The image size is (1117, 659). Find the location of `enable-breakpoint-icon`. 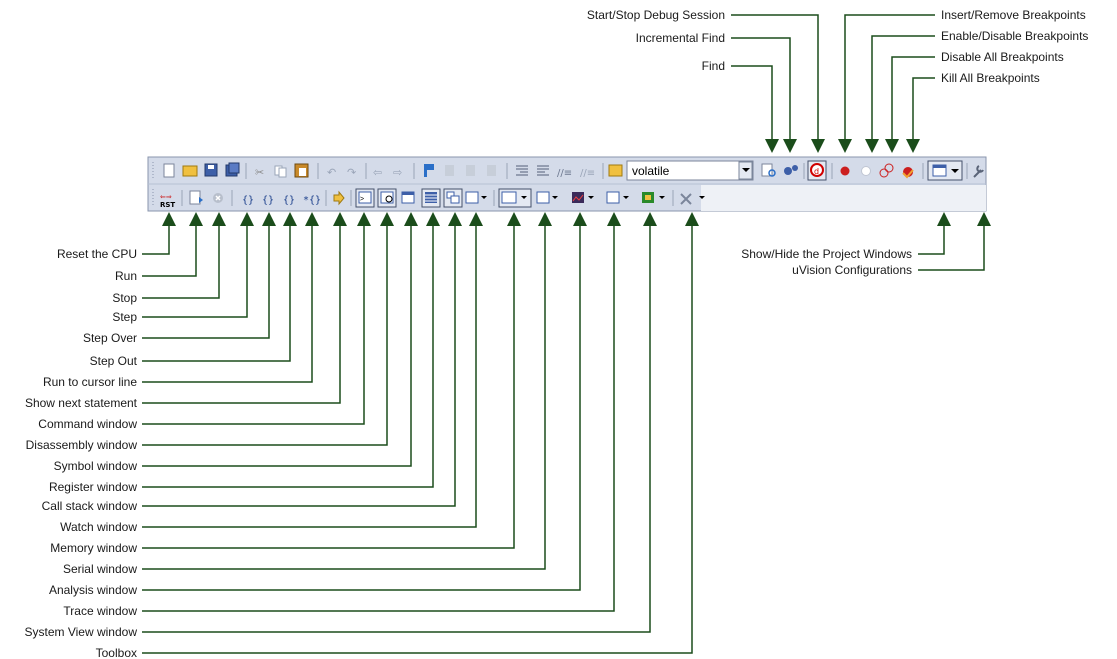

enable-breakpoint-icon is located at coordinates (866, 171).